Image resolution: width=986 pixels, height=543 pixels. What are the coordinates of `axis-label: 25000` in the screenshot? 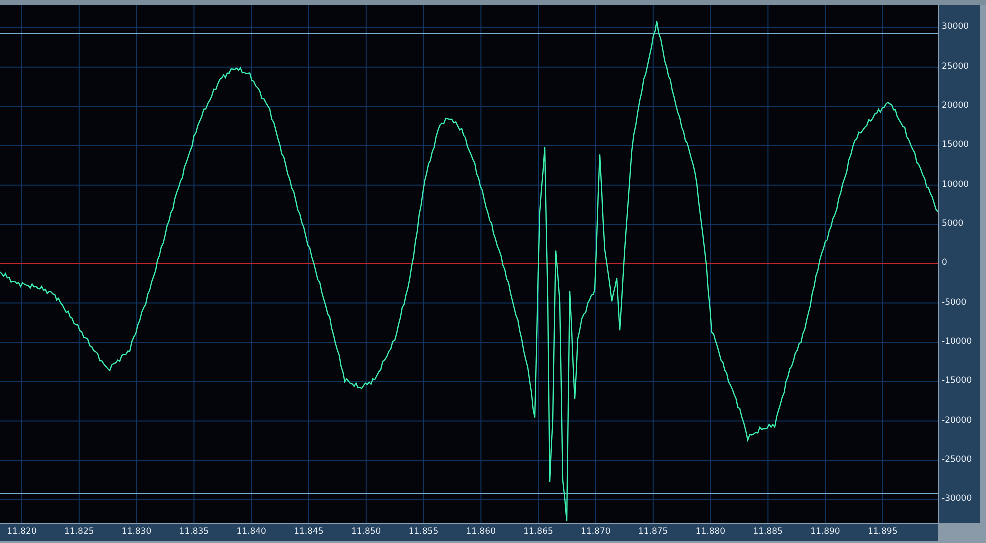 It's located at (955, 67).